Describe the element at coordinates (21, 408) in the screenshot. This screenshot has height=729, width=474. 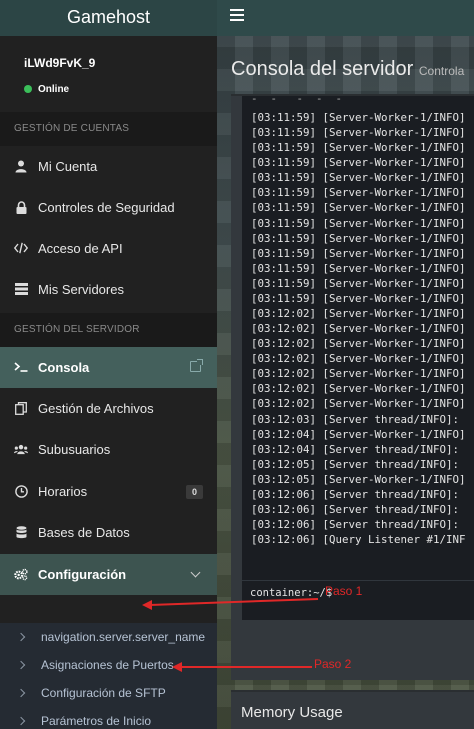
I see `files-icon` at that location.